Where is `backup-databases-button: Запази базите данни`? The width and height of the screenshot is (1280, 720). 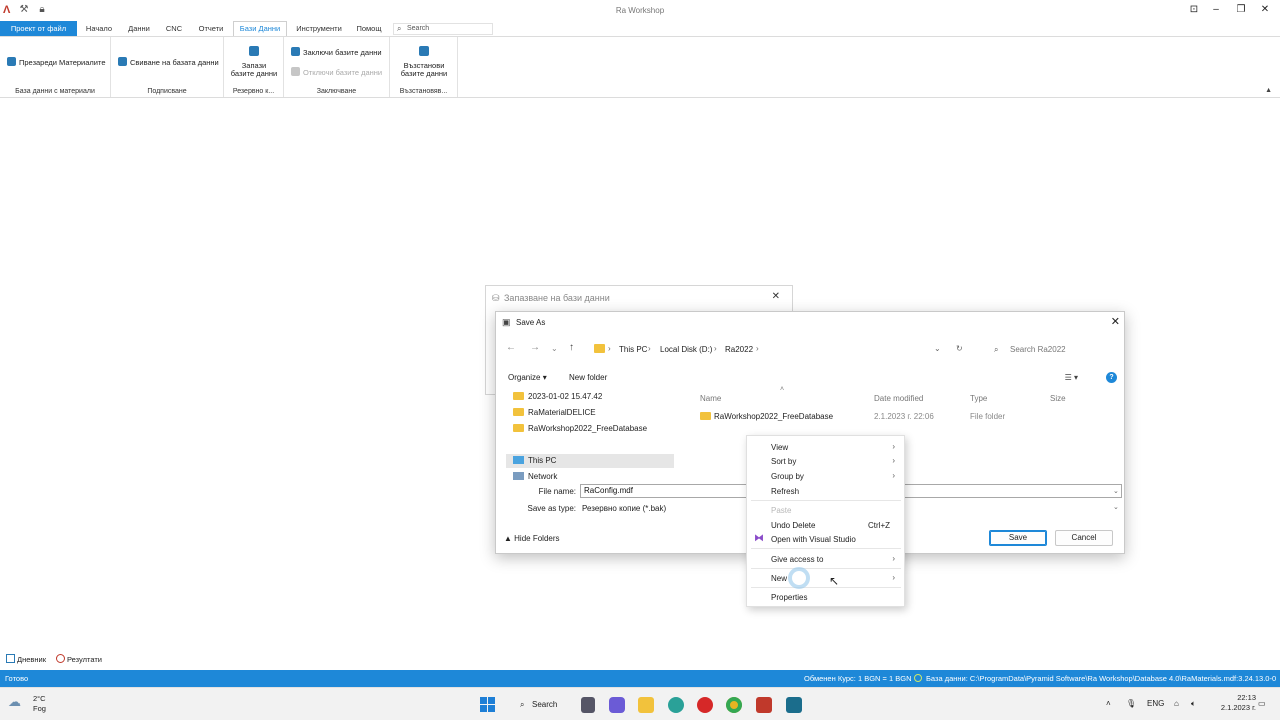
backup-databases-button: Запази базите данни is located at coordinates (254, 62).